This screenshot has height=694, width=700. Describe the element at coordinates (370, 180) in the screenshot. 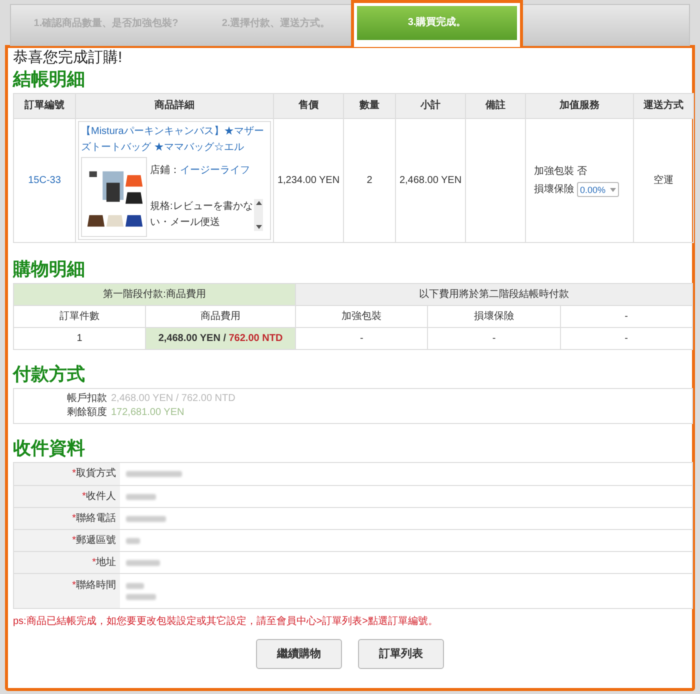

I see `table-cell: 2` at that location.